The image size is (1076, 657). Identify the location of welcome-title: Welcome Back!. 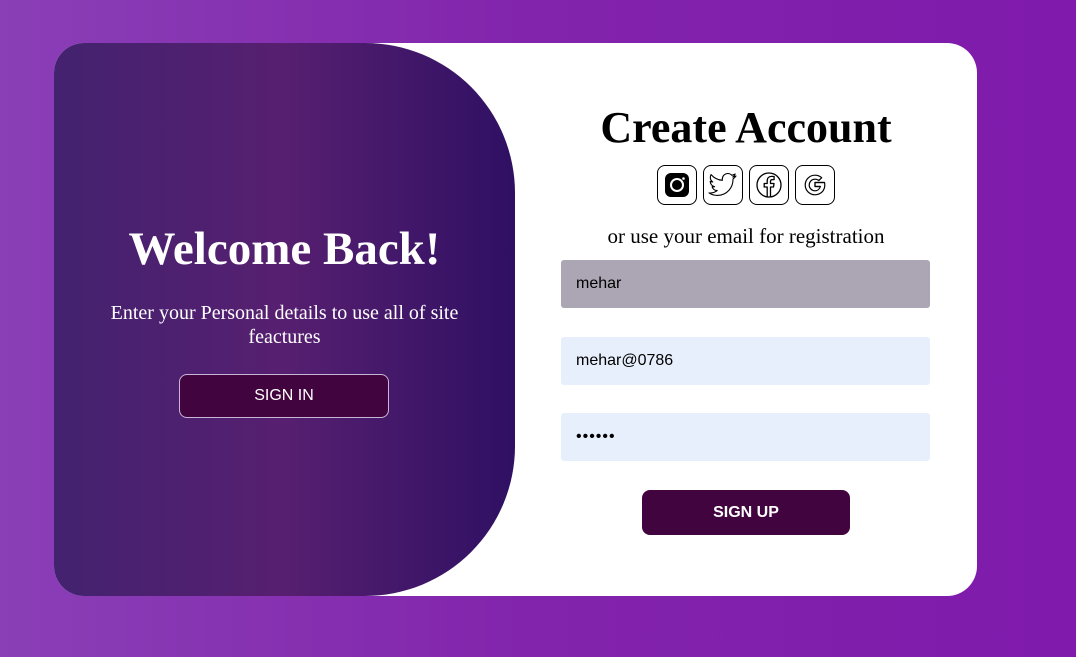
(284, 249).